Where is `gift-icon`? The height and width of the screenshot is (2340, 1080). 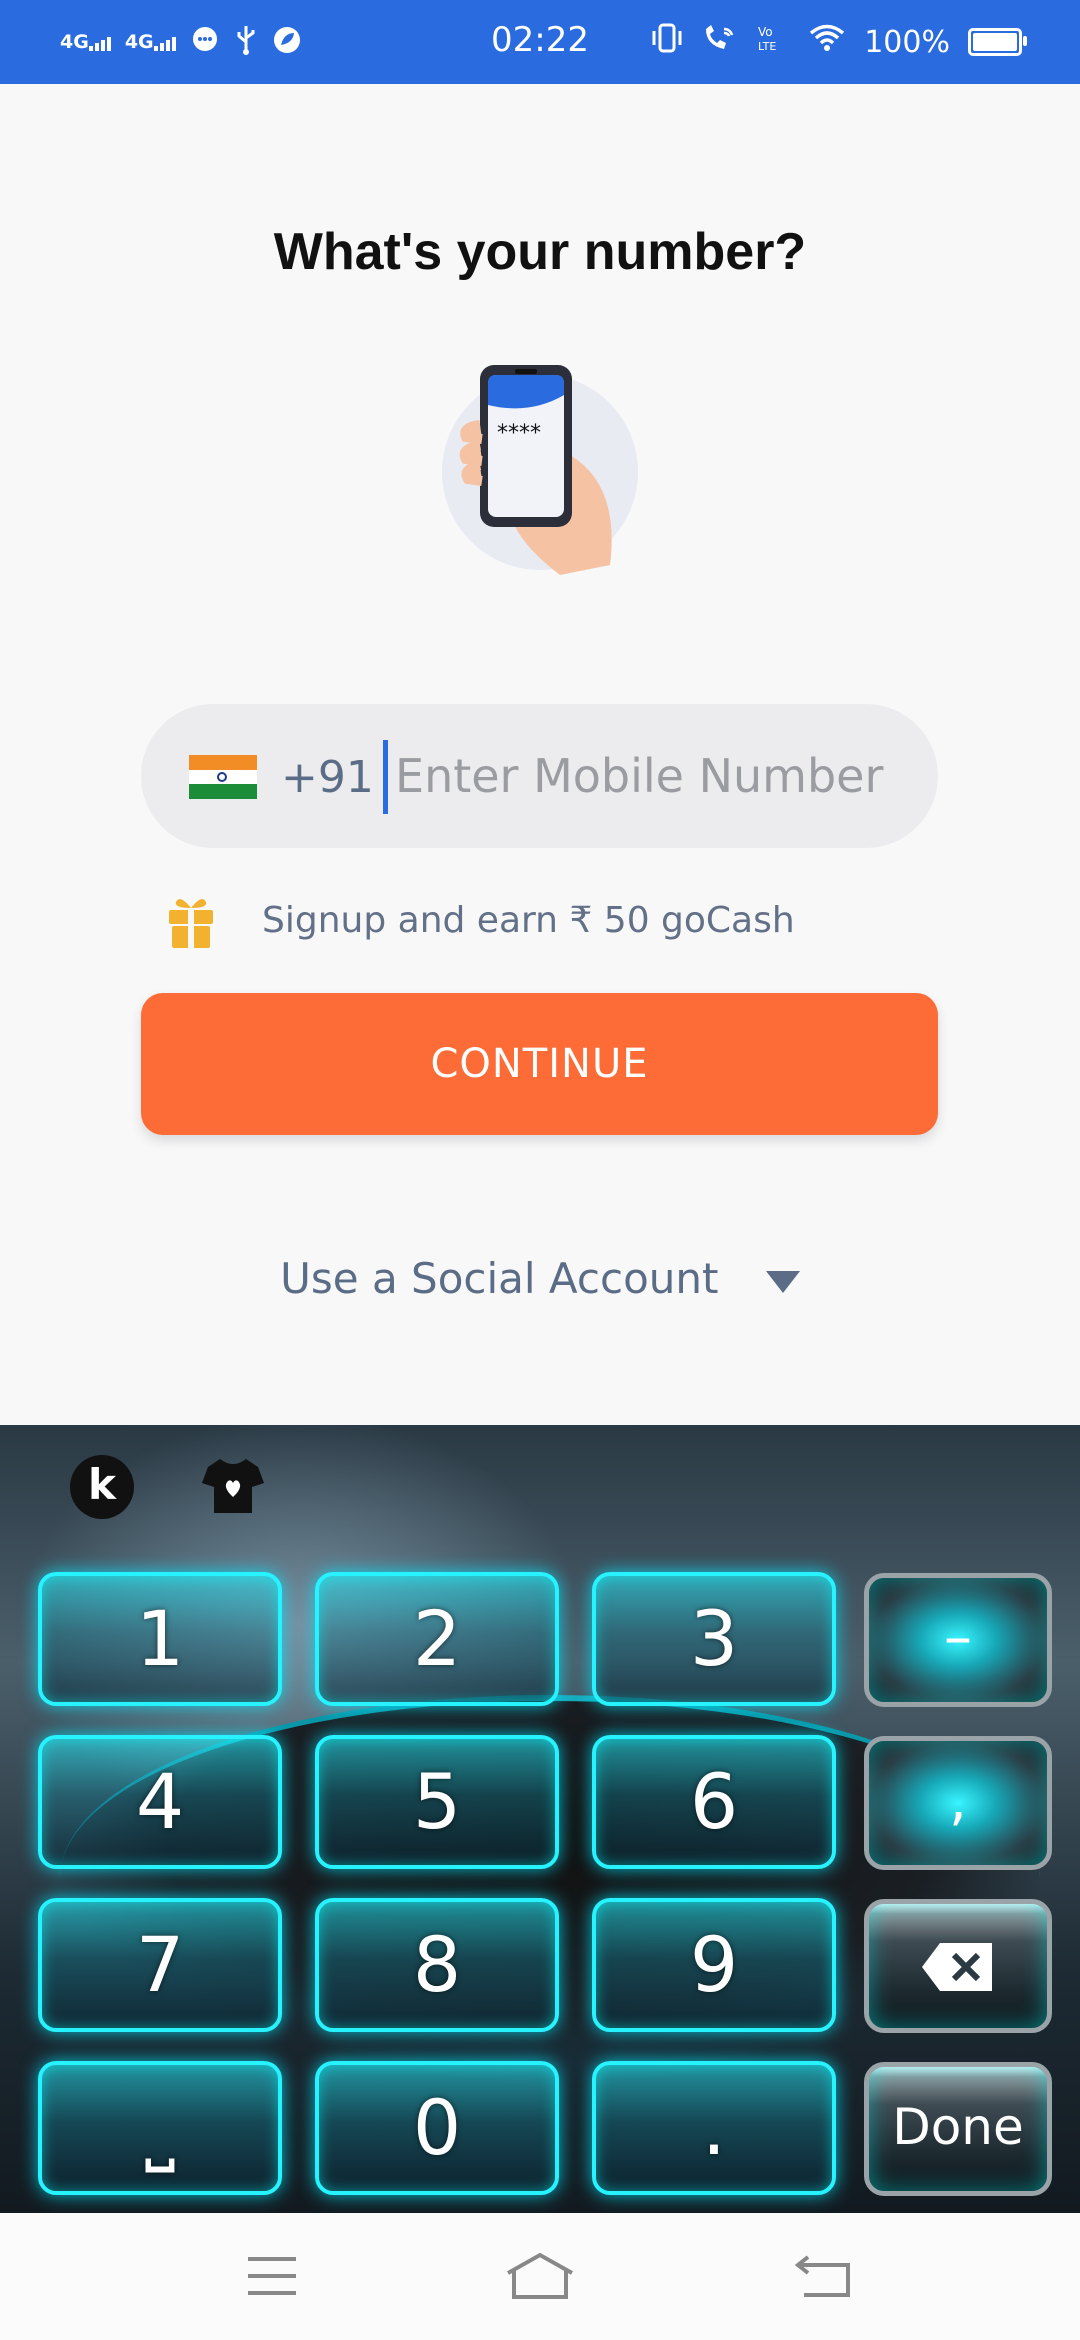 gift-icon is located at coordinates (191, 922).